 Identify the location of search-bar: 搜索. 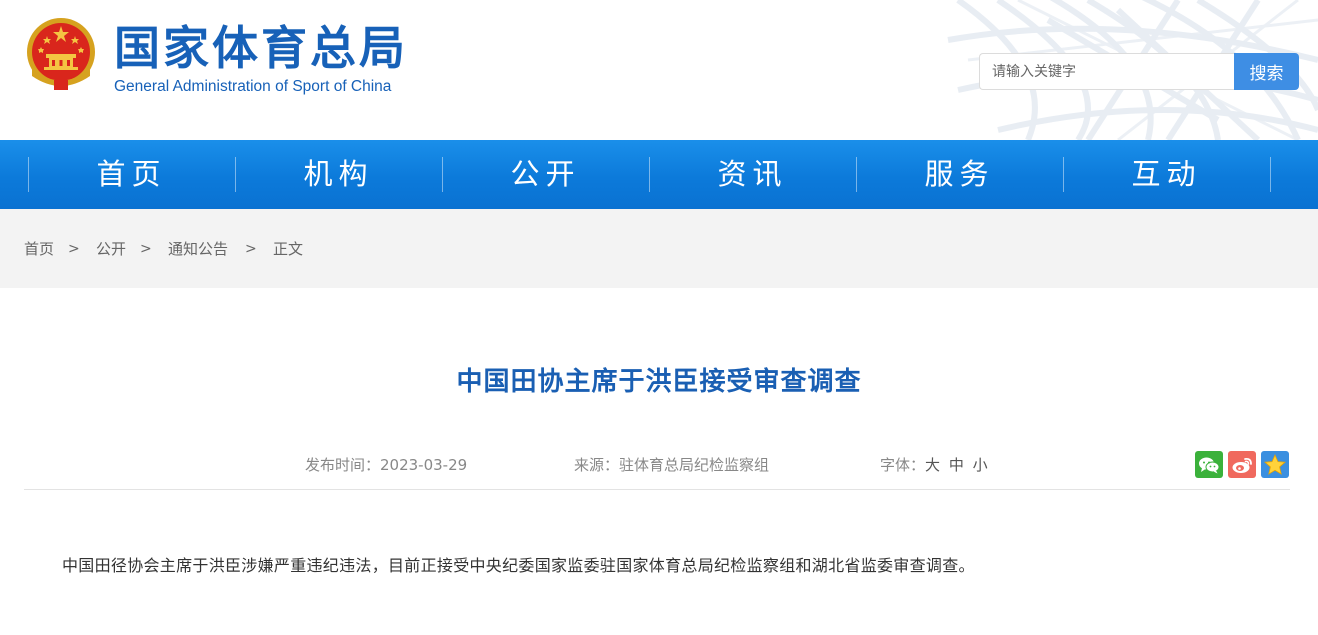
(1139, 71).